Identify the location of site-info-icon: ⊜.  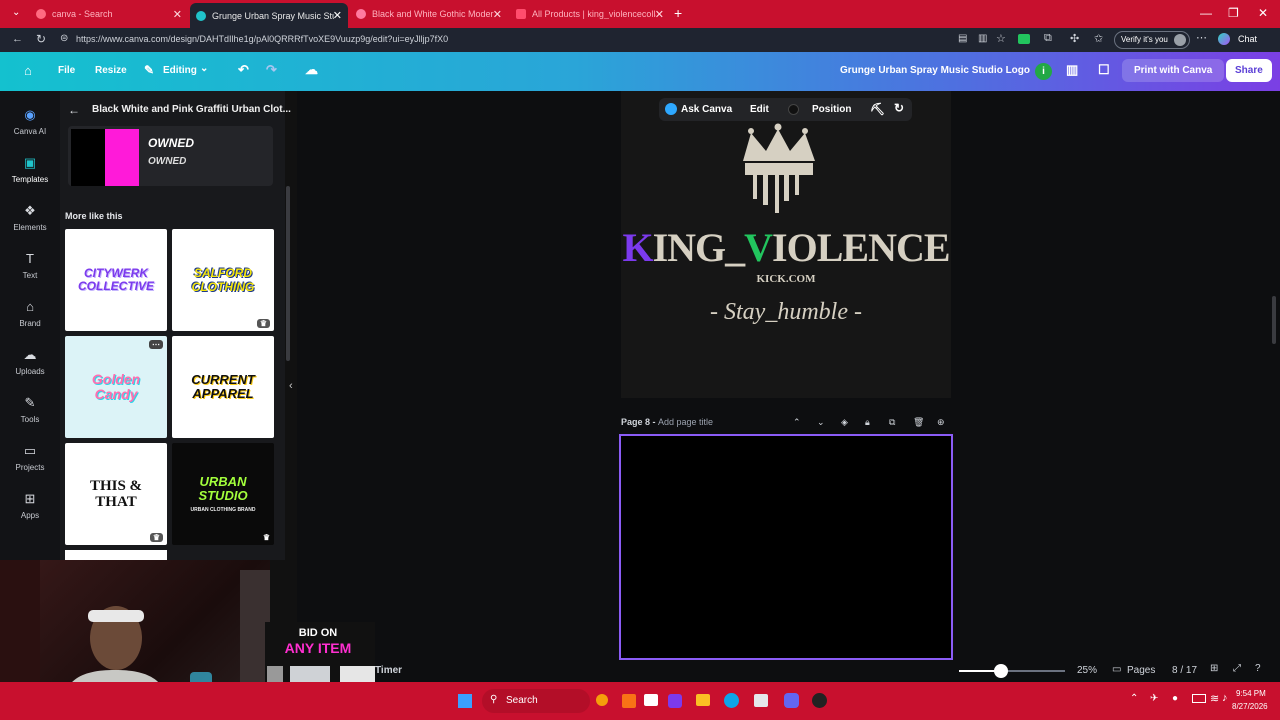
(64, 38).